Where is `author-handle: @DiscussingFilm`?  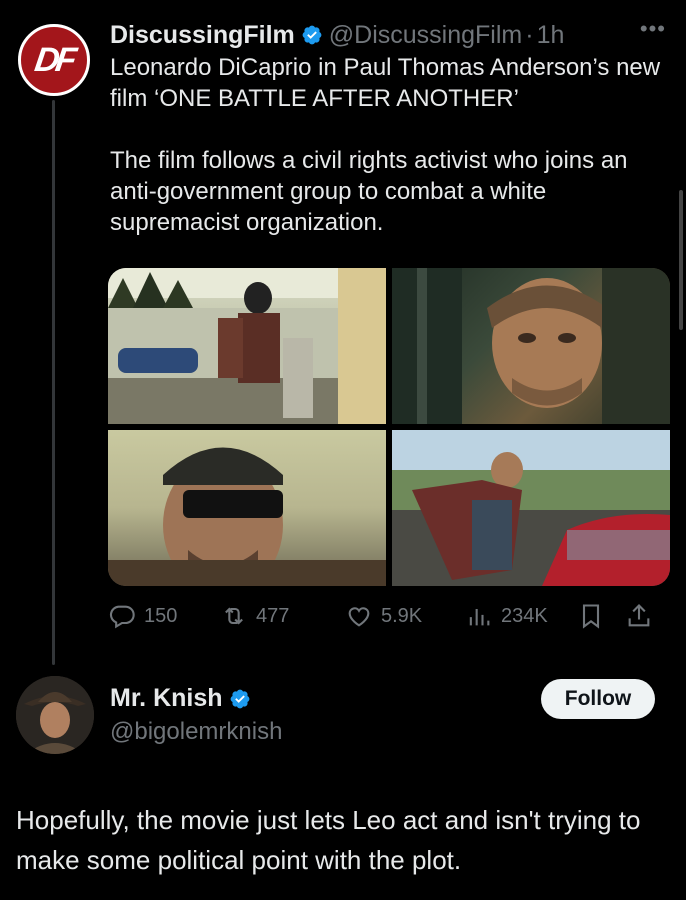 author-handle: @DiscussingFilm is located at coordinates (425, 35).